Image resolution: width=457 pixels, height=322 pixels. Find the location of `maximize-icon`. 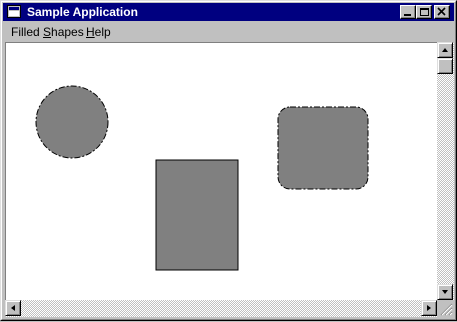

maximize-icon is located at coordinates (424, 12).